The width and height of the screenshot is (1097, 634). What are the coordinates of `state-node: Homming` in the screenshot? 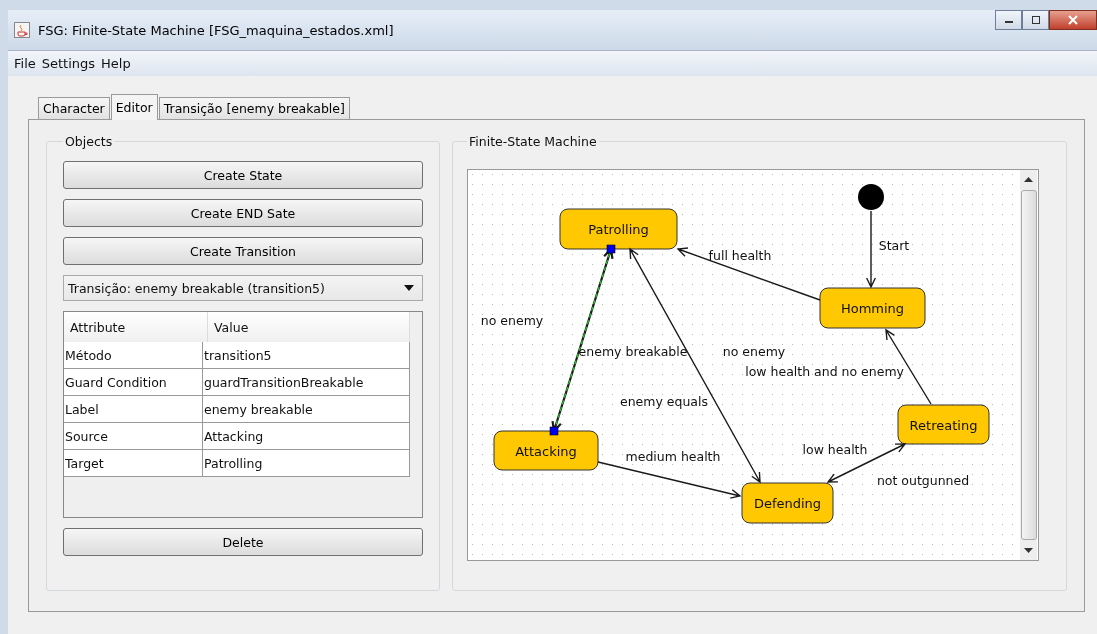 It's located at (872, 308).